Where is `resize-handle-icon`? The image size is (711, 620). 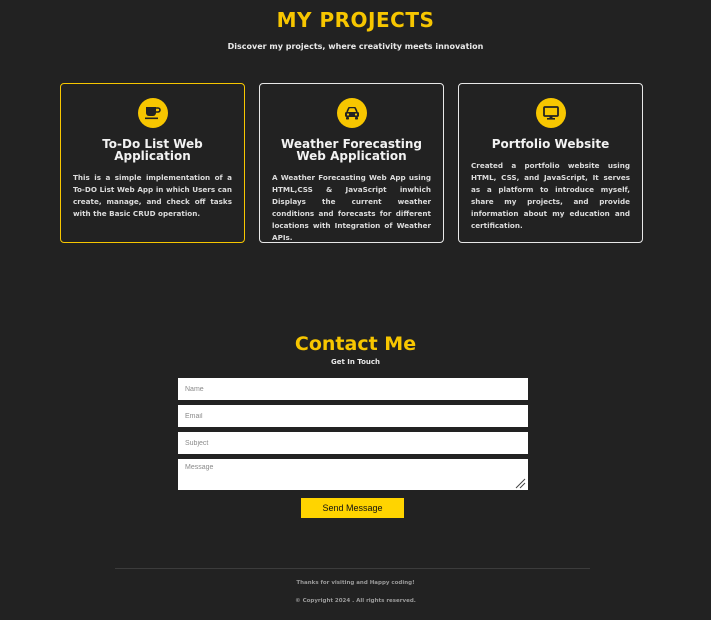 resize-handle-icon is located at coordinates (520, 483).